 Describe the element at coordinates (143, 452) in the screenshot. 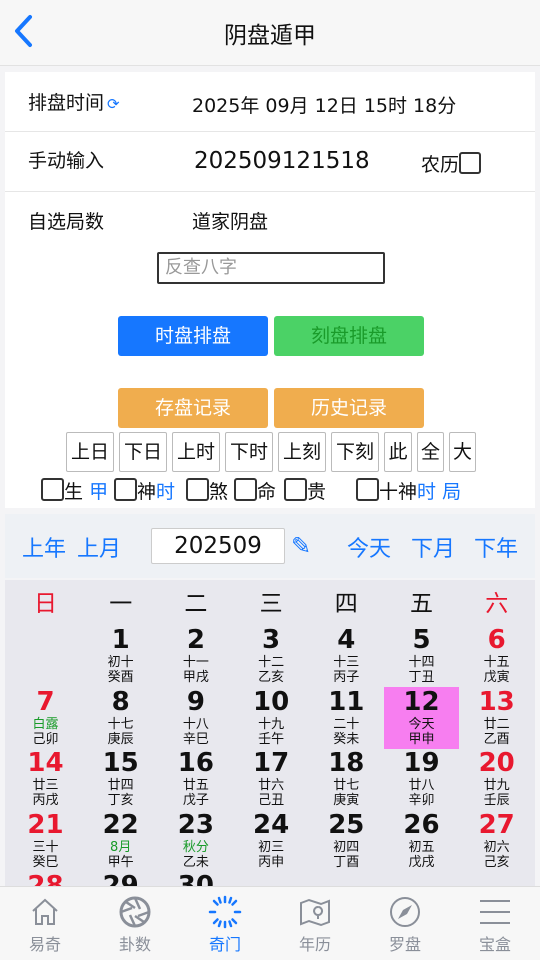

I see `next-day-button: 下日` at that location.